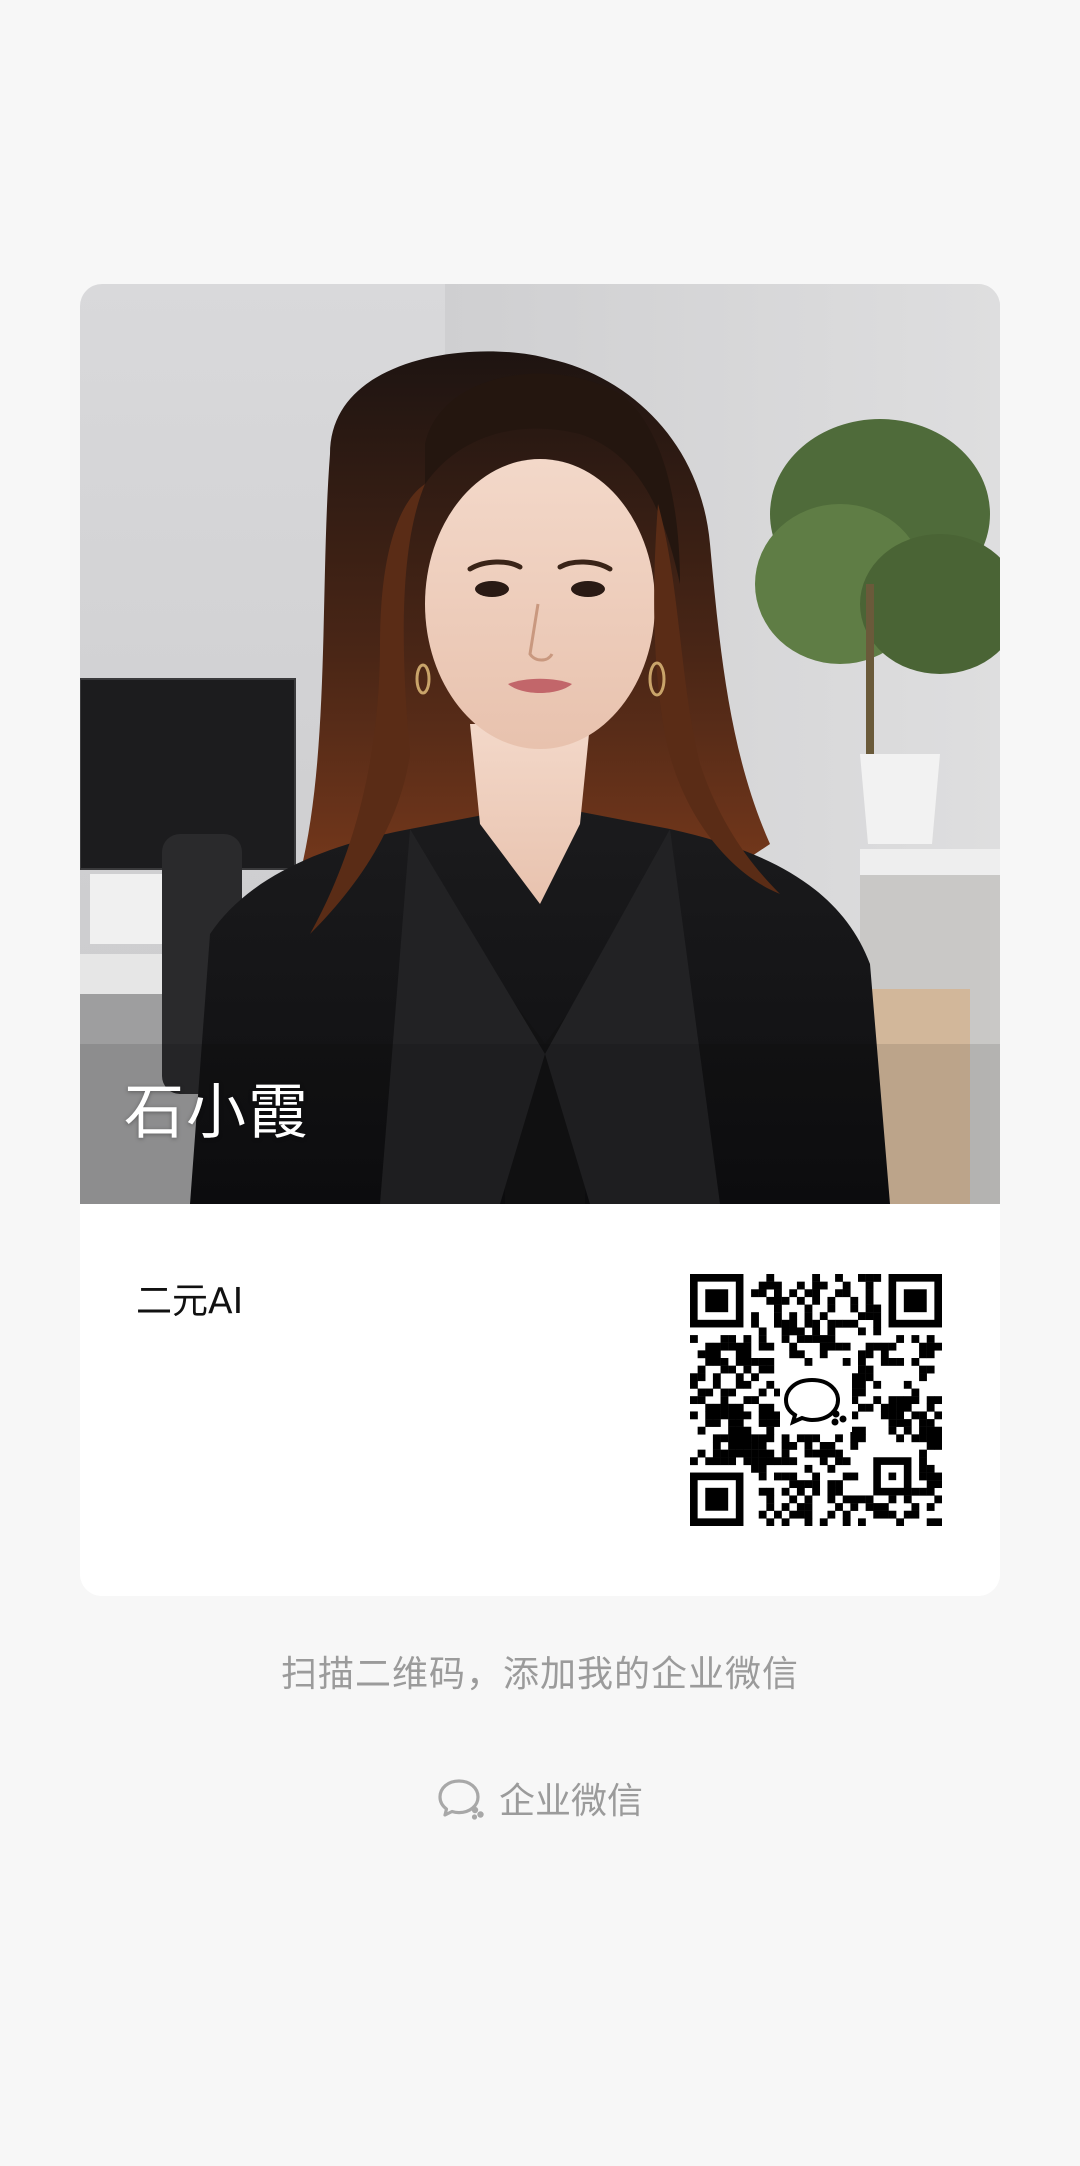  Describe the element at coordinates (217, 1113) in the screenshot. I see `contact-name: 石小霞` at that location.